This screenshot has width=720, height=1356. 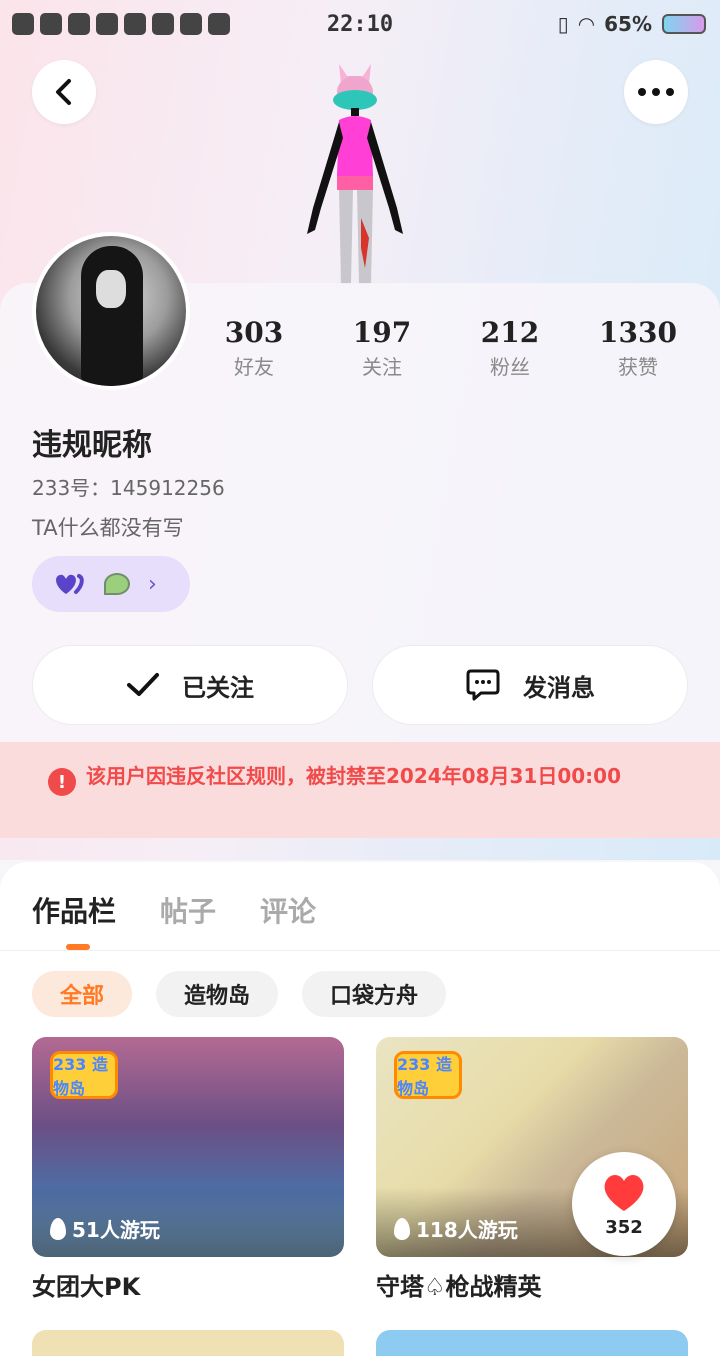 I want to click on play-count: 51人游玩, so click(x=105, y=1228).